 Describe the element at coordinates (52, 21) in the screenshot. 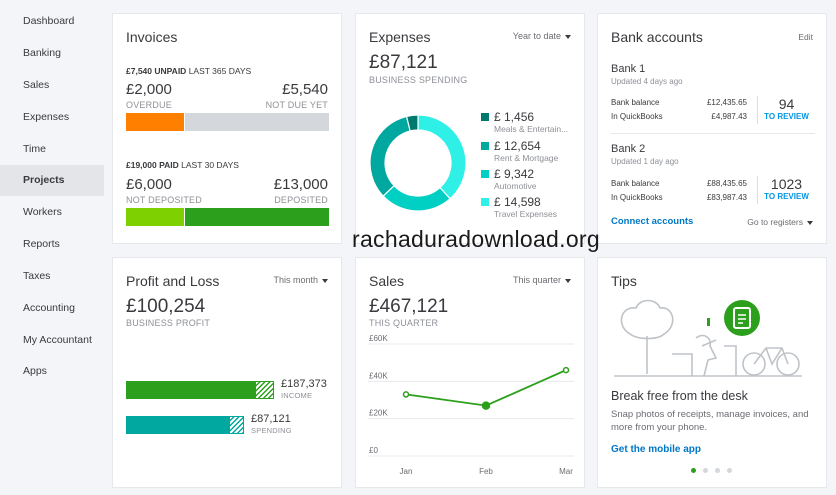

I see `nav-dashboard: Dashboard` at that location.